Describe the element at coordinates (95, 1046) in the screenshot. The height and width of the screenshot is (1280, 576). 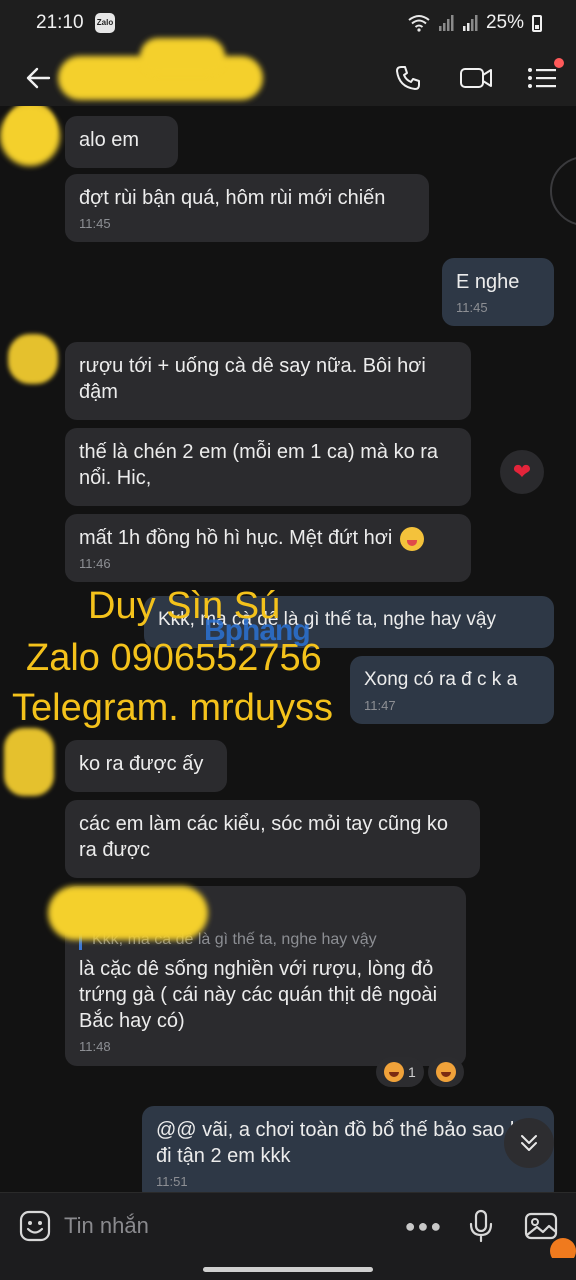
I see `message-time: 11:48` at that location.